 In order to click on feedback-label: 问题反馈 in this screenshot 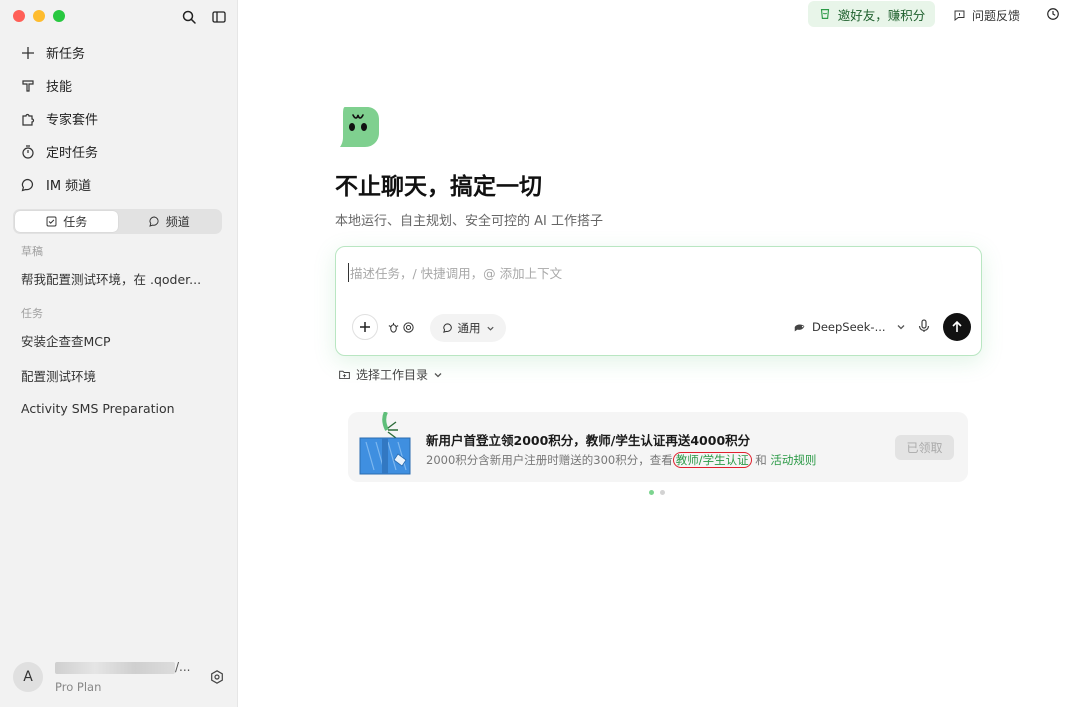, I will do `click(996, 16)`.